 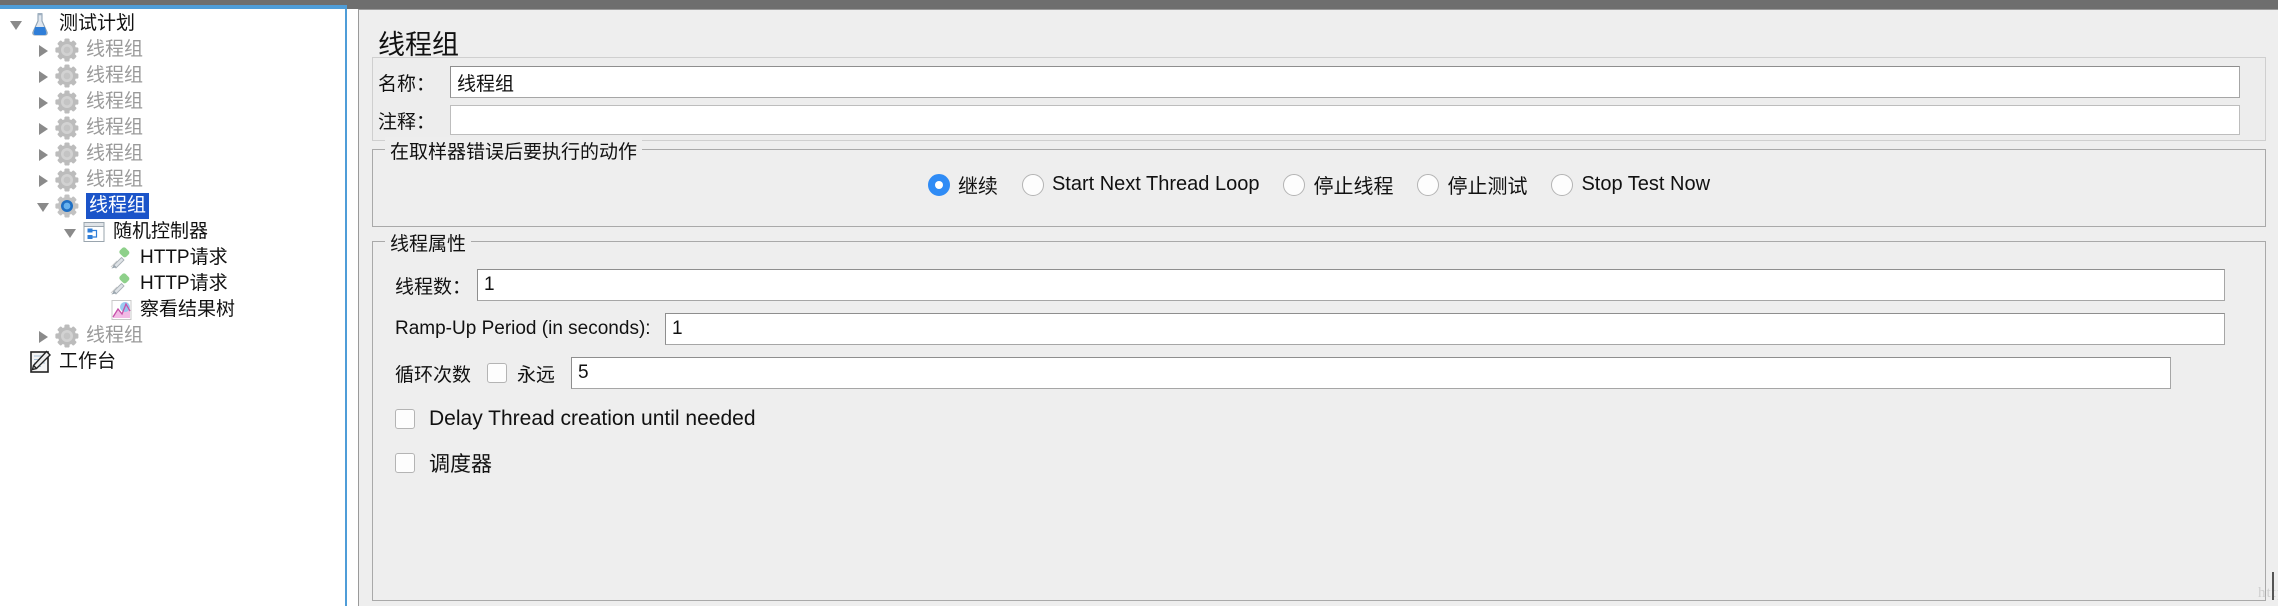 I want to click on thread-count-label: 线程数：, so click(x=433, y=287).